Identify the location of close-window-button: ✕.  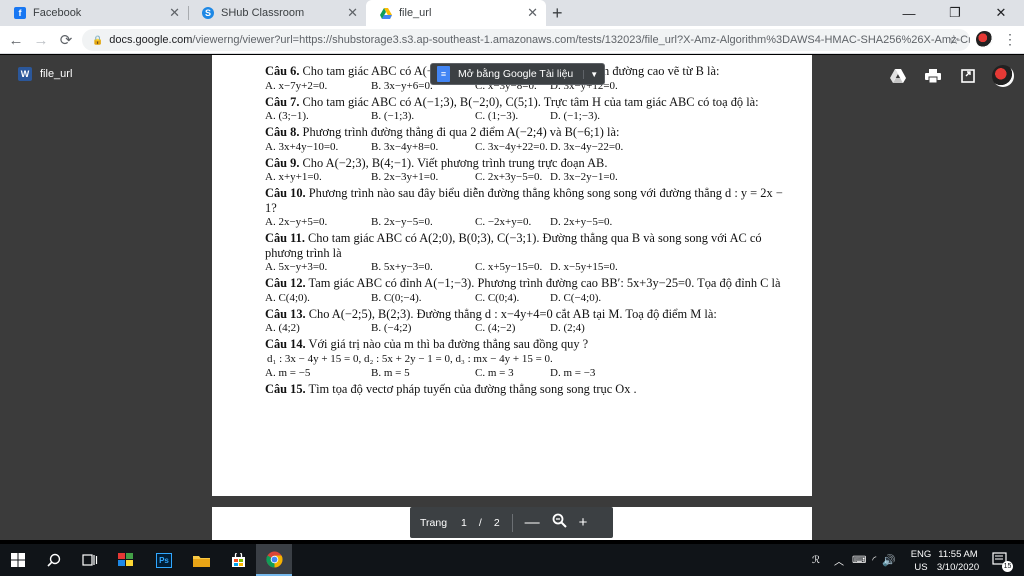
(1001, 13).